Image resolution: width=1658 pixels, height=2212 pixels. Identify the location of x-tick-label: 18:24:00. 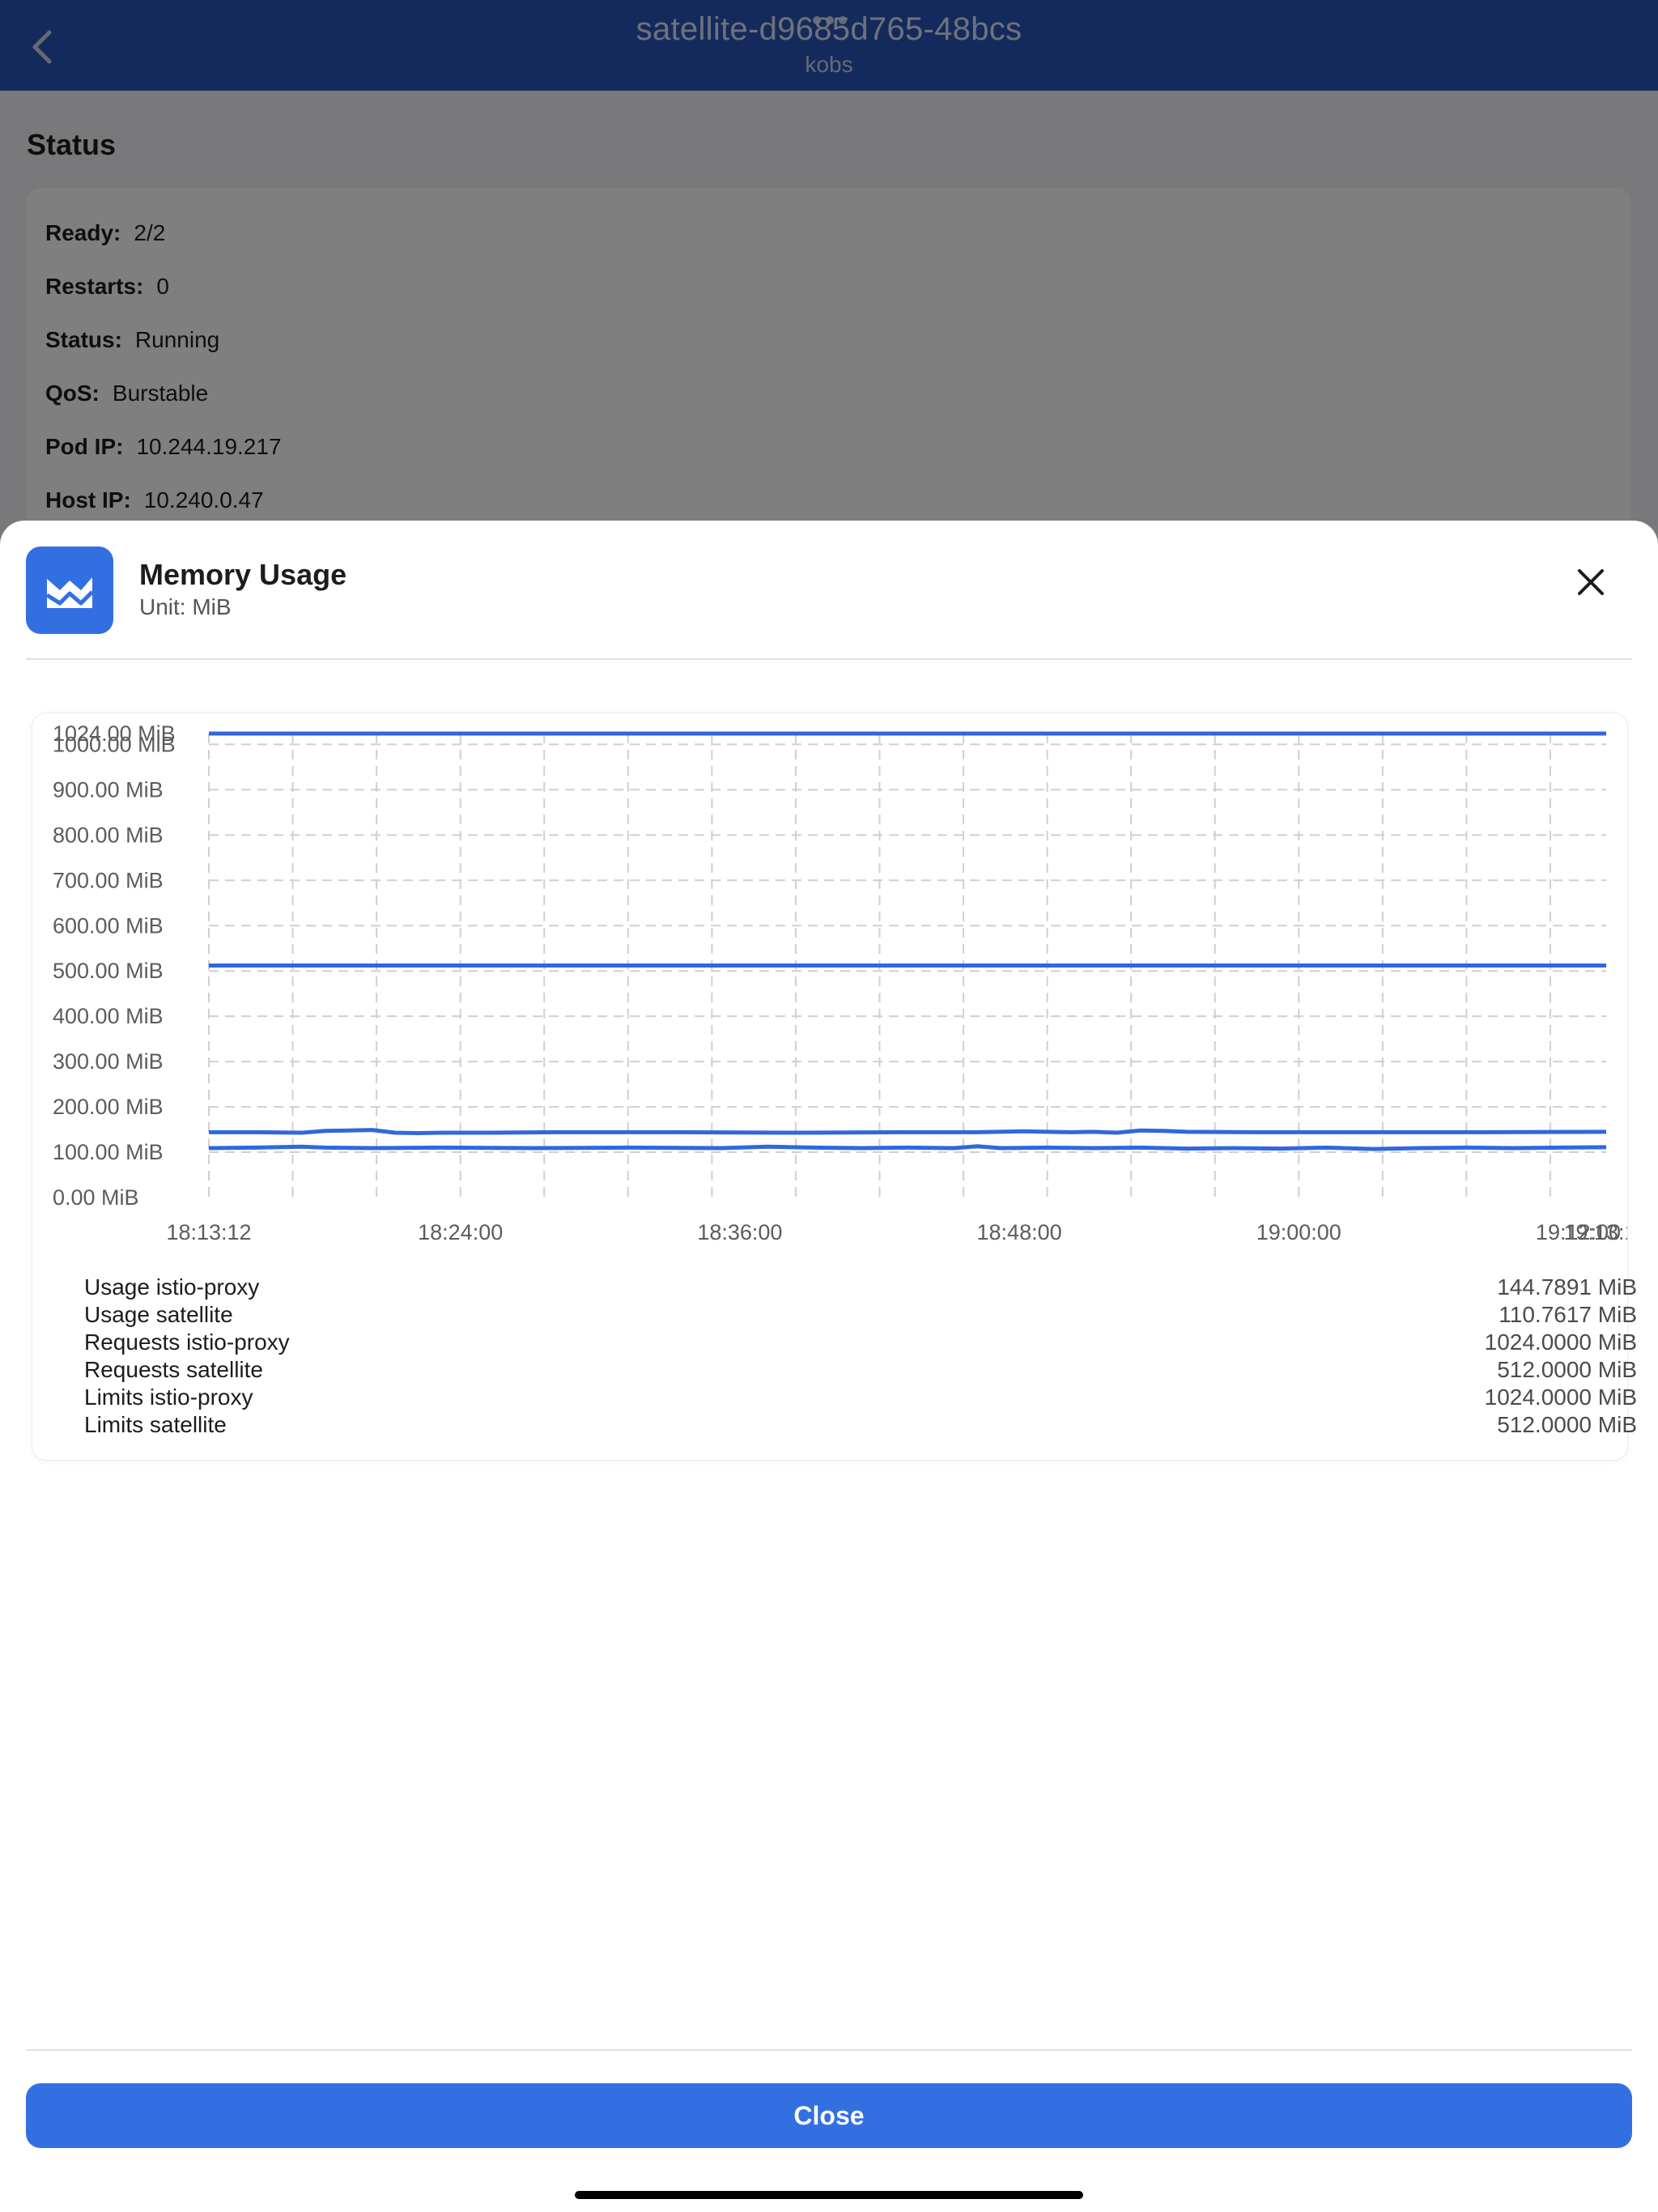
(460, 1232).